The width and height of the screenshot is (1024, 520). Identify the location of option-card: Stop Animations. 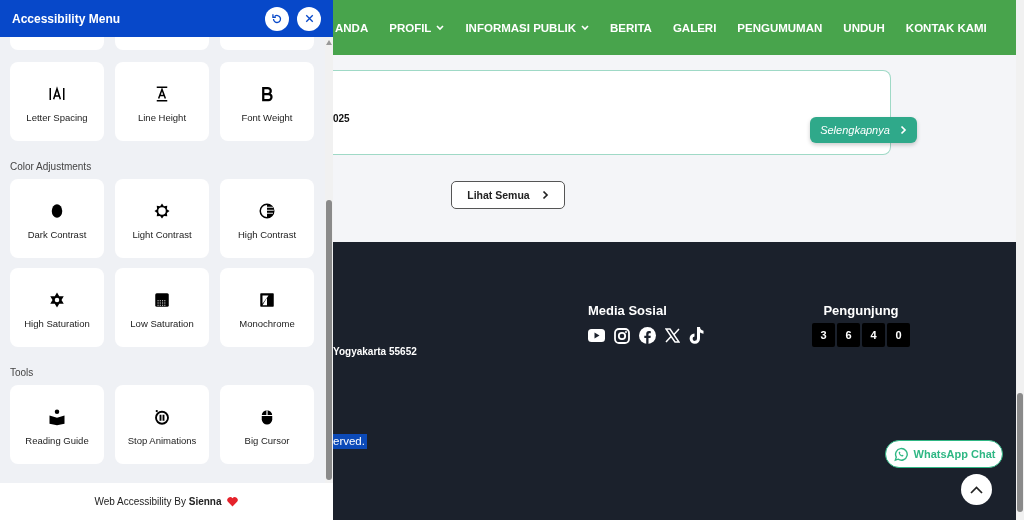
(162, 424).